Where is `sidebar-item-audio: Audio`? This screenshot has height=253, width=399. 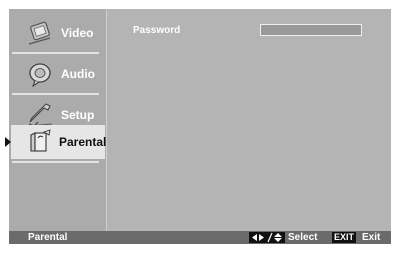
sidebar-item-audio: Audio is located at coordinates (58, 74).